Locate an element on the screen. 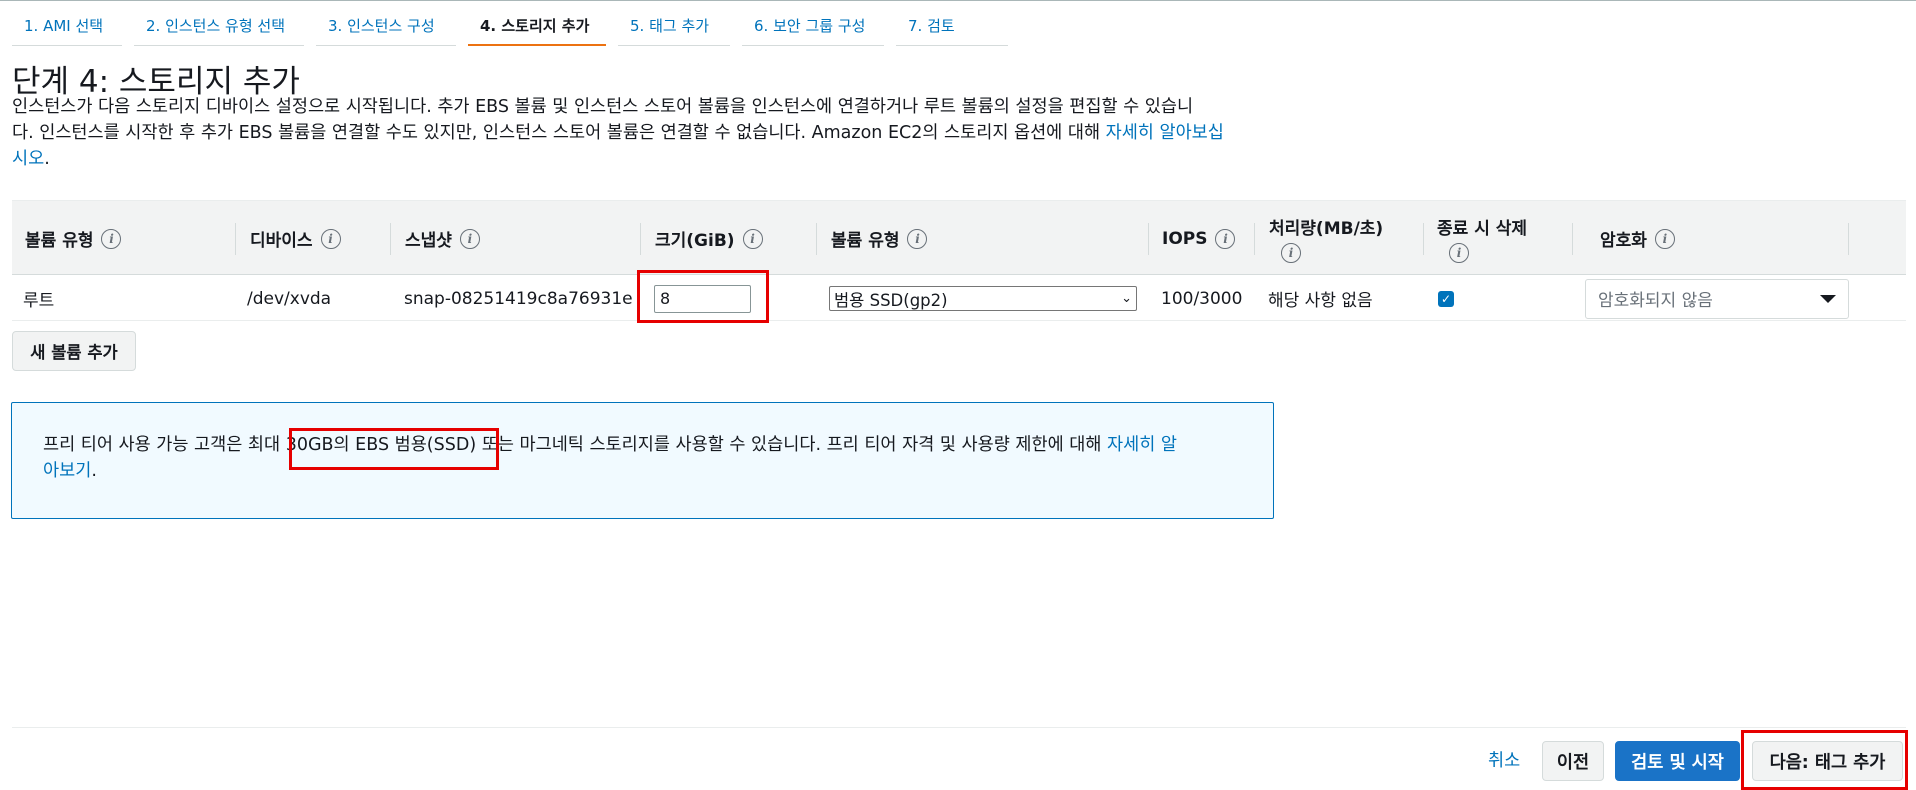 The image size is (1916, 790). th-device: 디바이스 i is located at coordinates (295, 238).